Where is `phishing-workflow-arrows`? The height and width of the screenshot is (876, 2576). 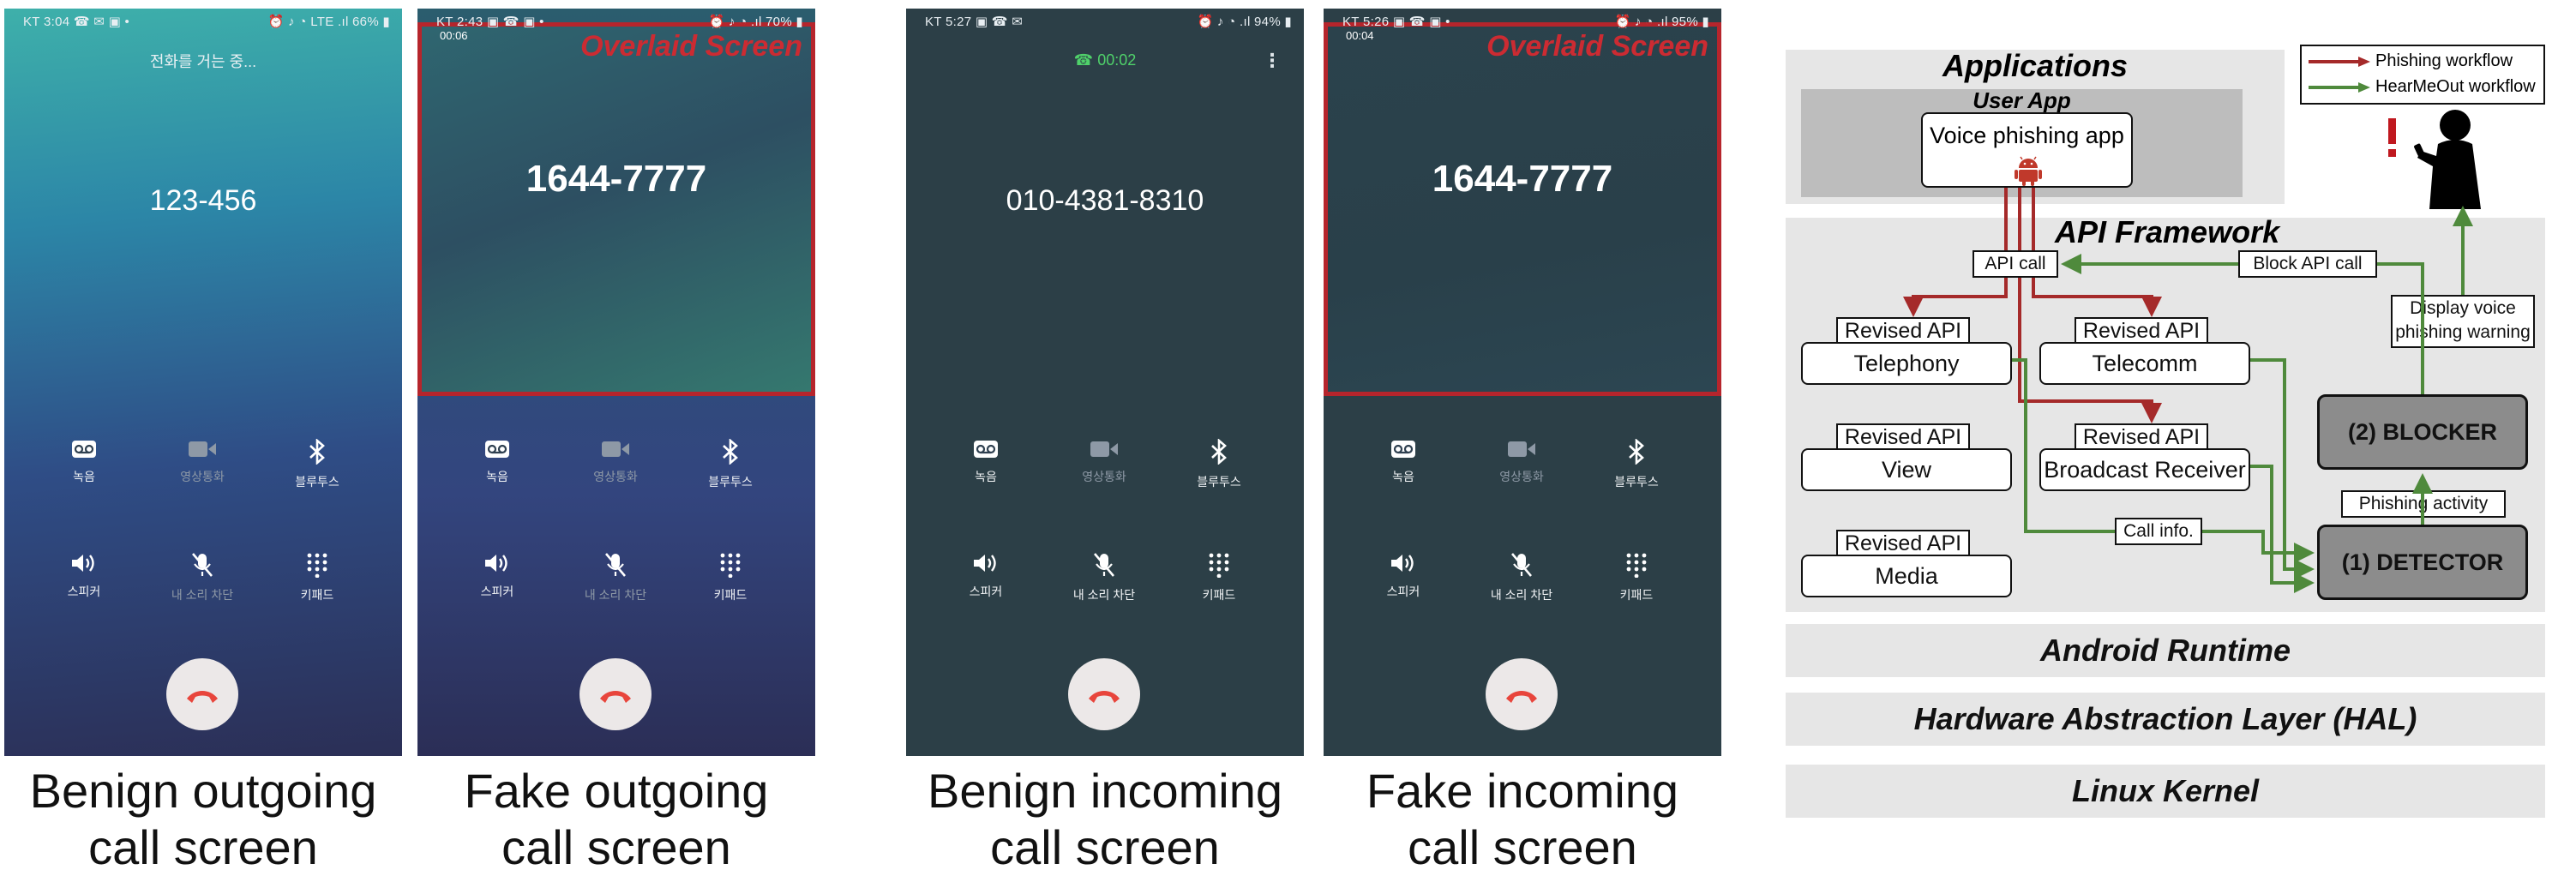 phishing-workflow-arrows is located at coordinates (2032, 305).